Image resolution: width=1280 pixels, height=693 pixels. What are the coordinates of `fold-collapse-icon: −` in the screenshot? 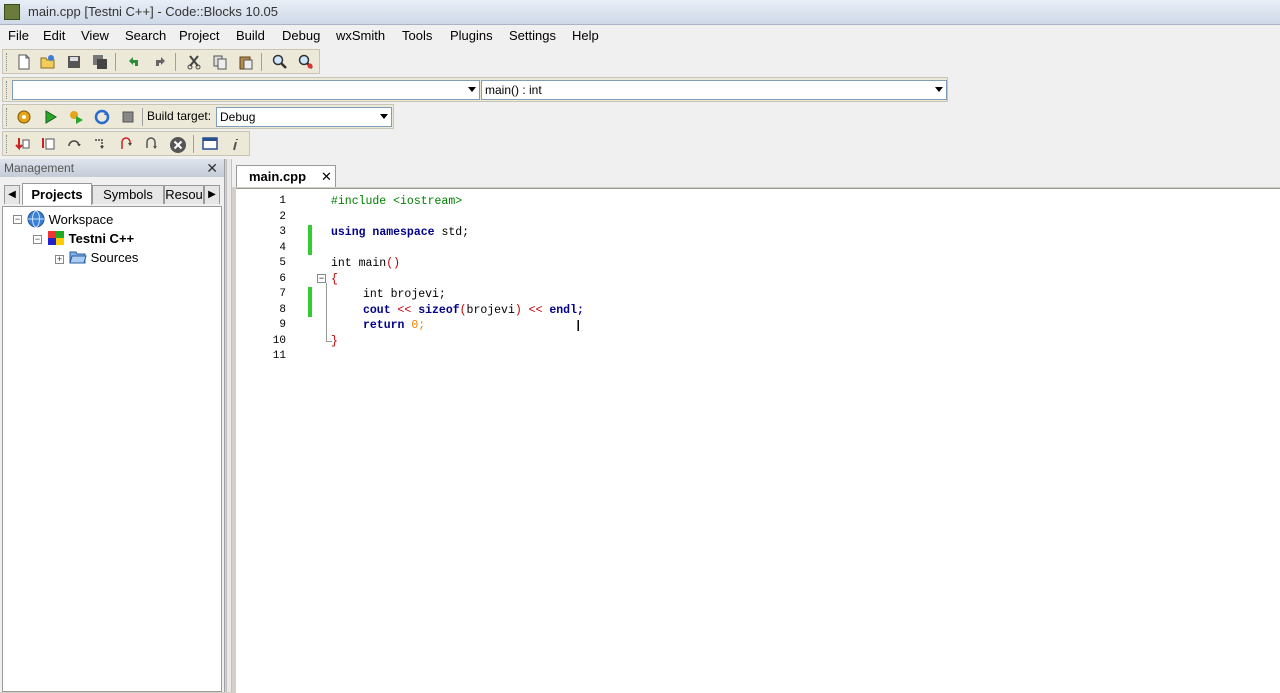 It's located at (321, 278).